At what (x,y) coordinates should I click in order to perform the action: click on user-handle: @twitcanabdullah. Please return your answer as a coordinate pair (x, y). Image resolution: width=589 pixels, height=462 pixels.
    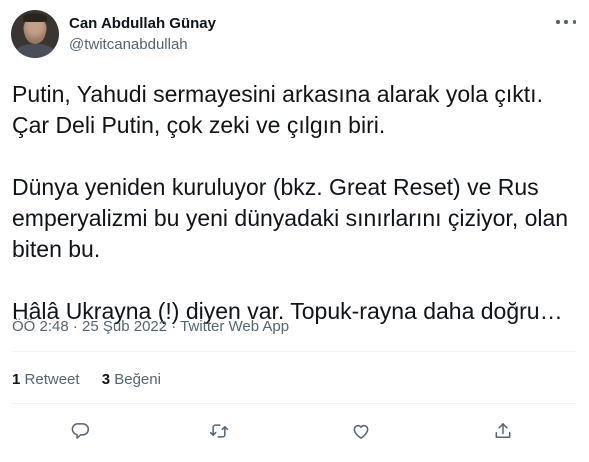
    Looking at the image, I should click on (128, 44).